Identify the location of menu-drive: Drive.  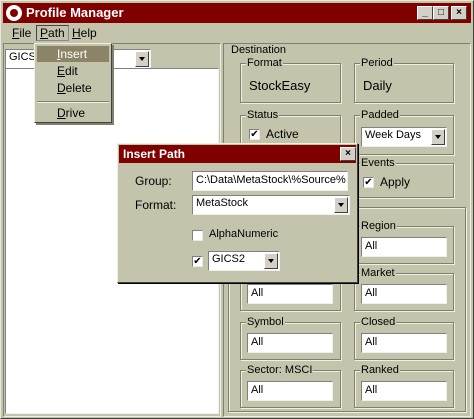
(73, 113).